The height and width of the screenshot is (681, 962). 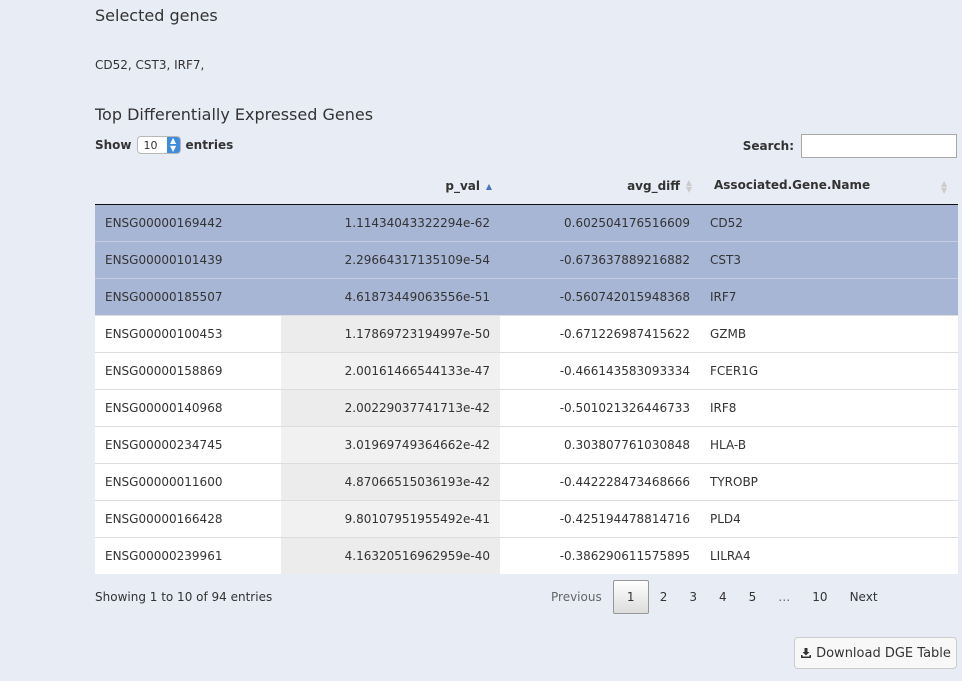 What do you see at coordinates (390, 259) in the screenshot?
I see `cell-p-val: 2.29664317135109e-54` at bounding box center [390, 259].